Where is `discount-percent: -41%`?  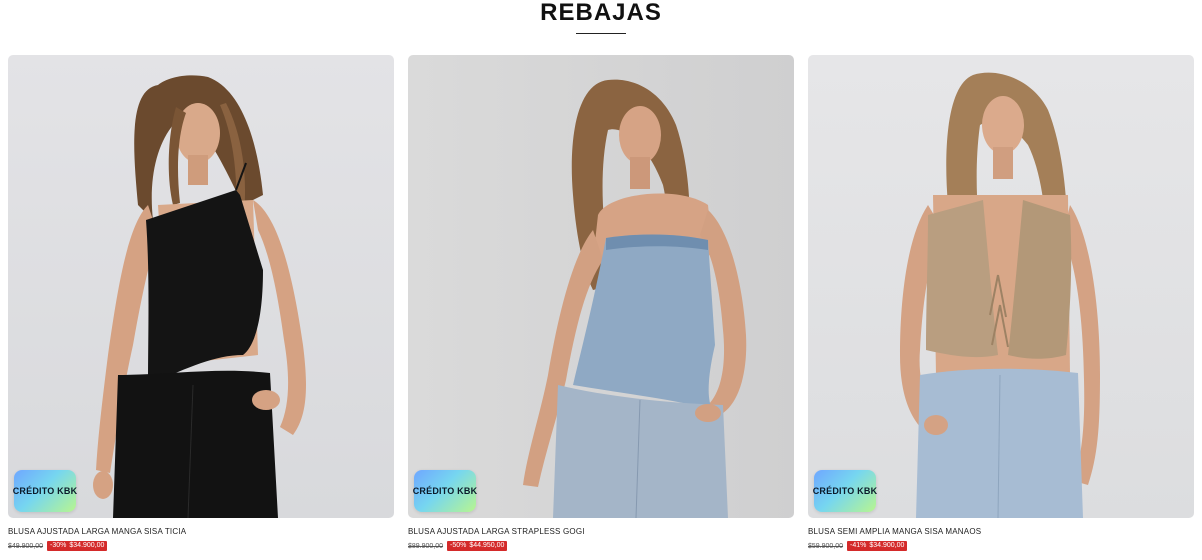
discount-percent: -41% is located at coordinates (858, 545).